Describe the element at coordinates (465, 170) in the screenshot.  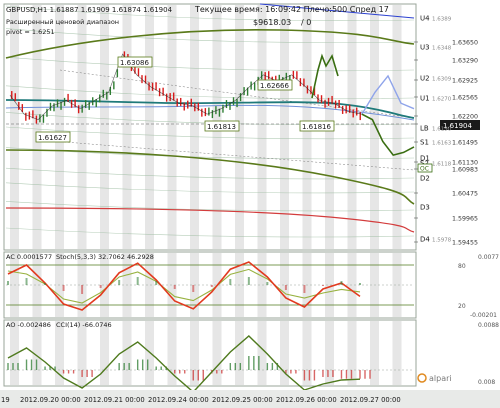
I see `price-tick-label: 1.60983` at that location.